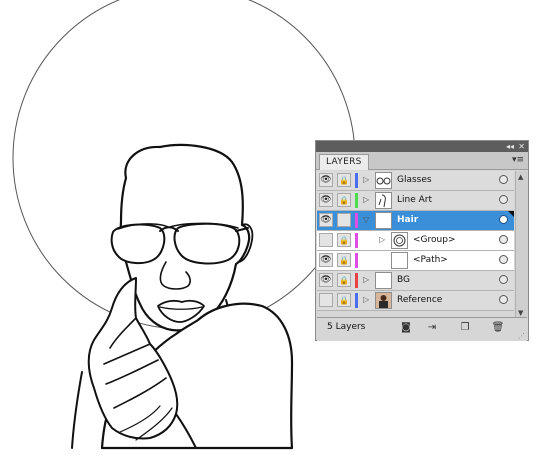 The image size is (546, 464). I want to click on layer-name: Glasses, so click(414, 180).